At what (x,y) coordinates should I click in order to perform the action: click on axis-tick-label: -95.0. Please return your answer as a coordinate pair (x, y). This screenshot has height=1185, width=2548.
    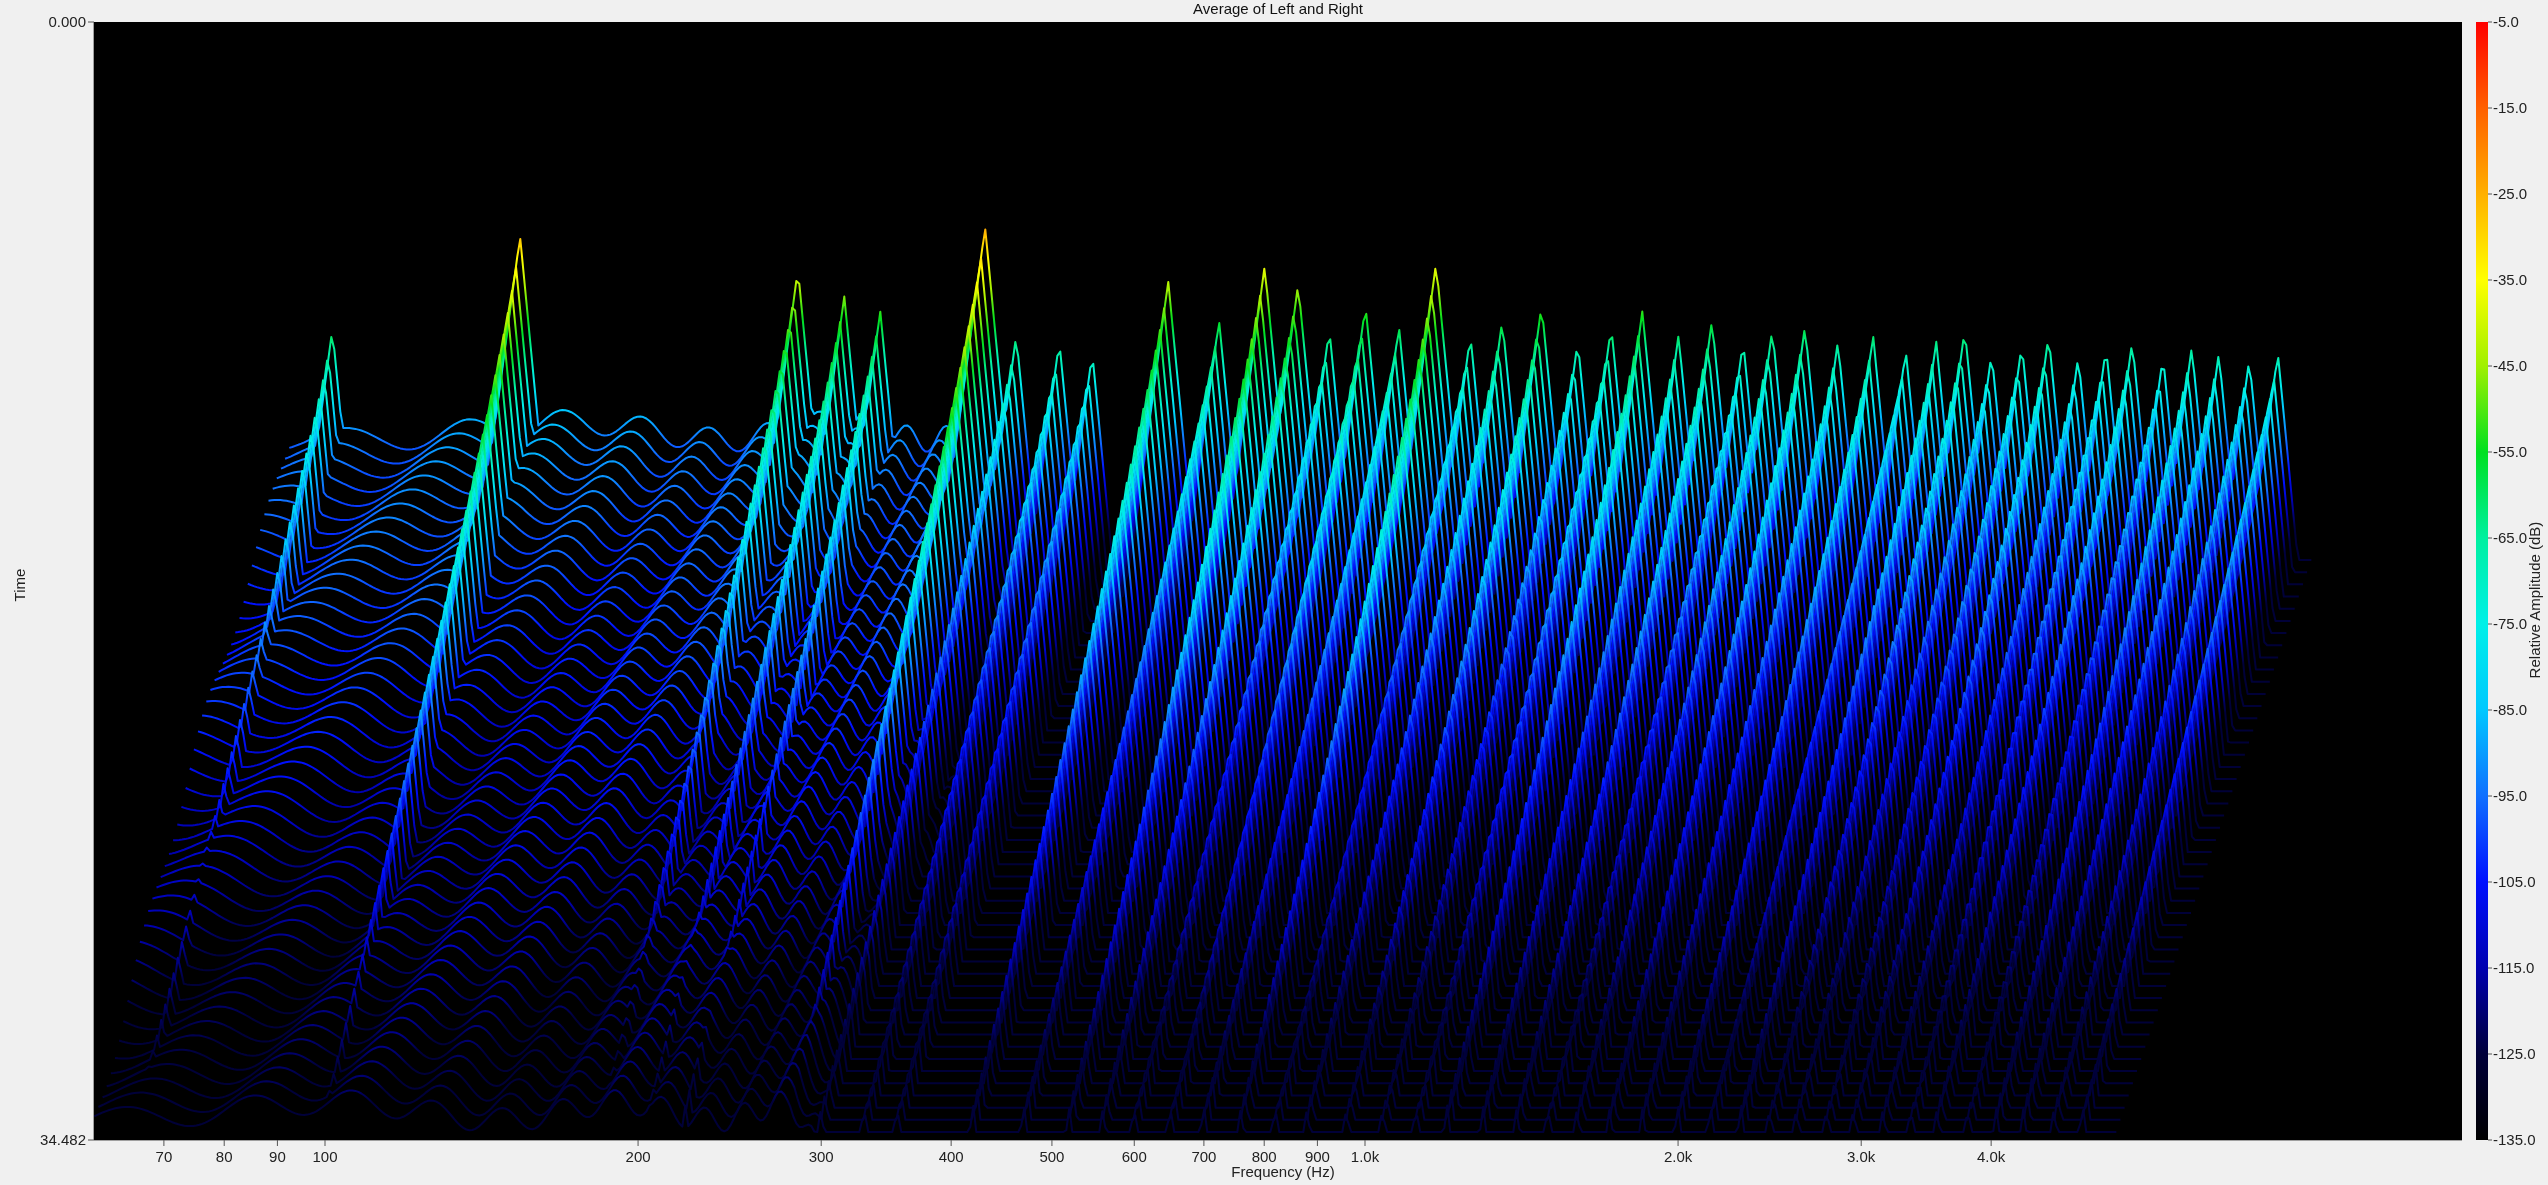
    Looking at the image, I should click on (2510, 795).